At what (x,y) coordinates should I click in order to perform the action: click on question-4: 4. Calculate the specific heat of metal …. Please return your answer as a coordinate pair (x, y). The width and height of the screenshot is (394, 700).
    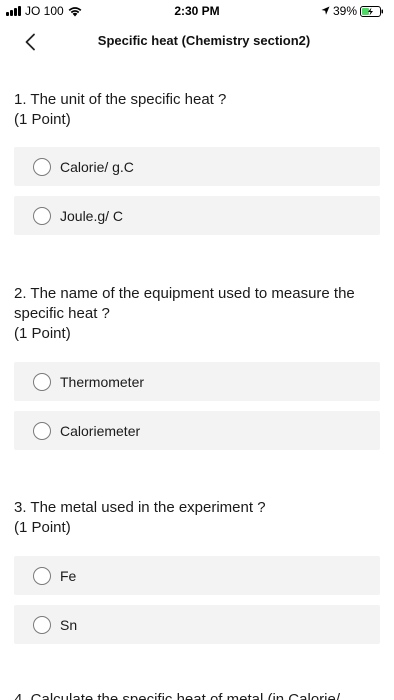
    Looking at the image, I should click on (197, 695).